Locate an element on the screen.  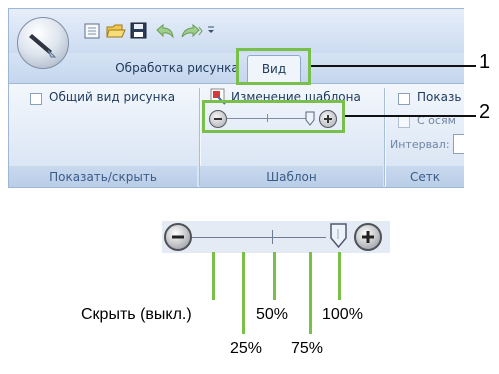
label-100: 100% is located at coordinates (342, 314).